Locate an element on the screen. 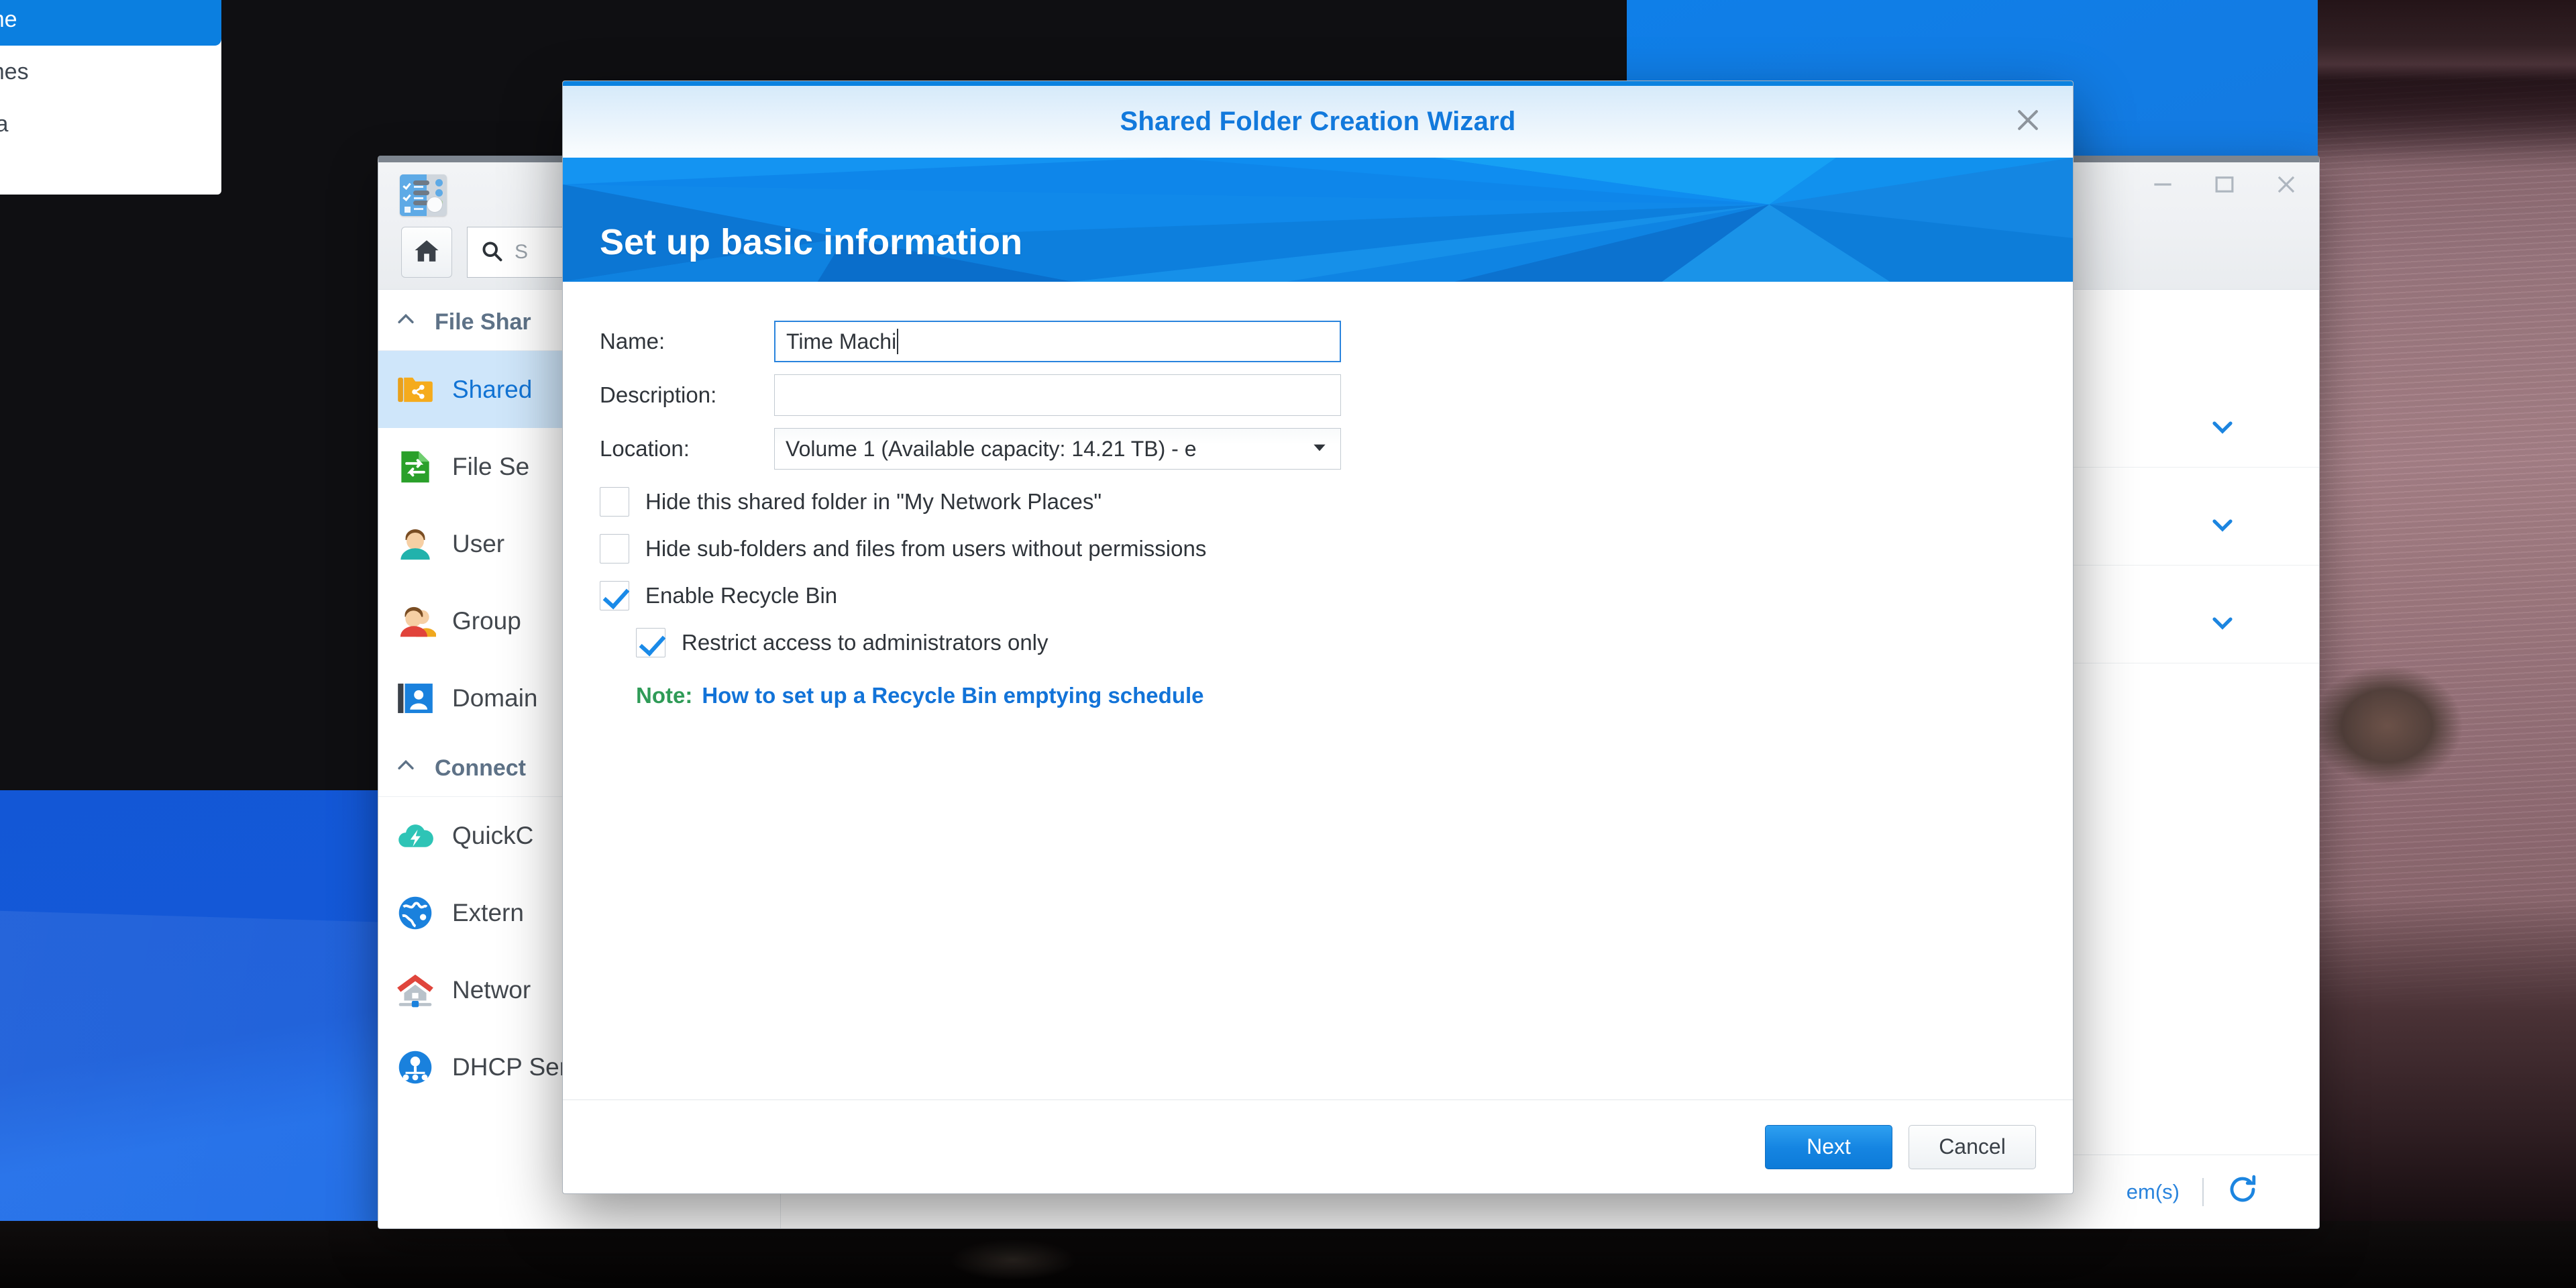  shared-folder-icon is located at coordinates (415, 390).